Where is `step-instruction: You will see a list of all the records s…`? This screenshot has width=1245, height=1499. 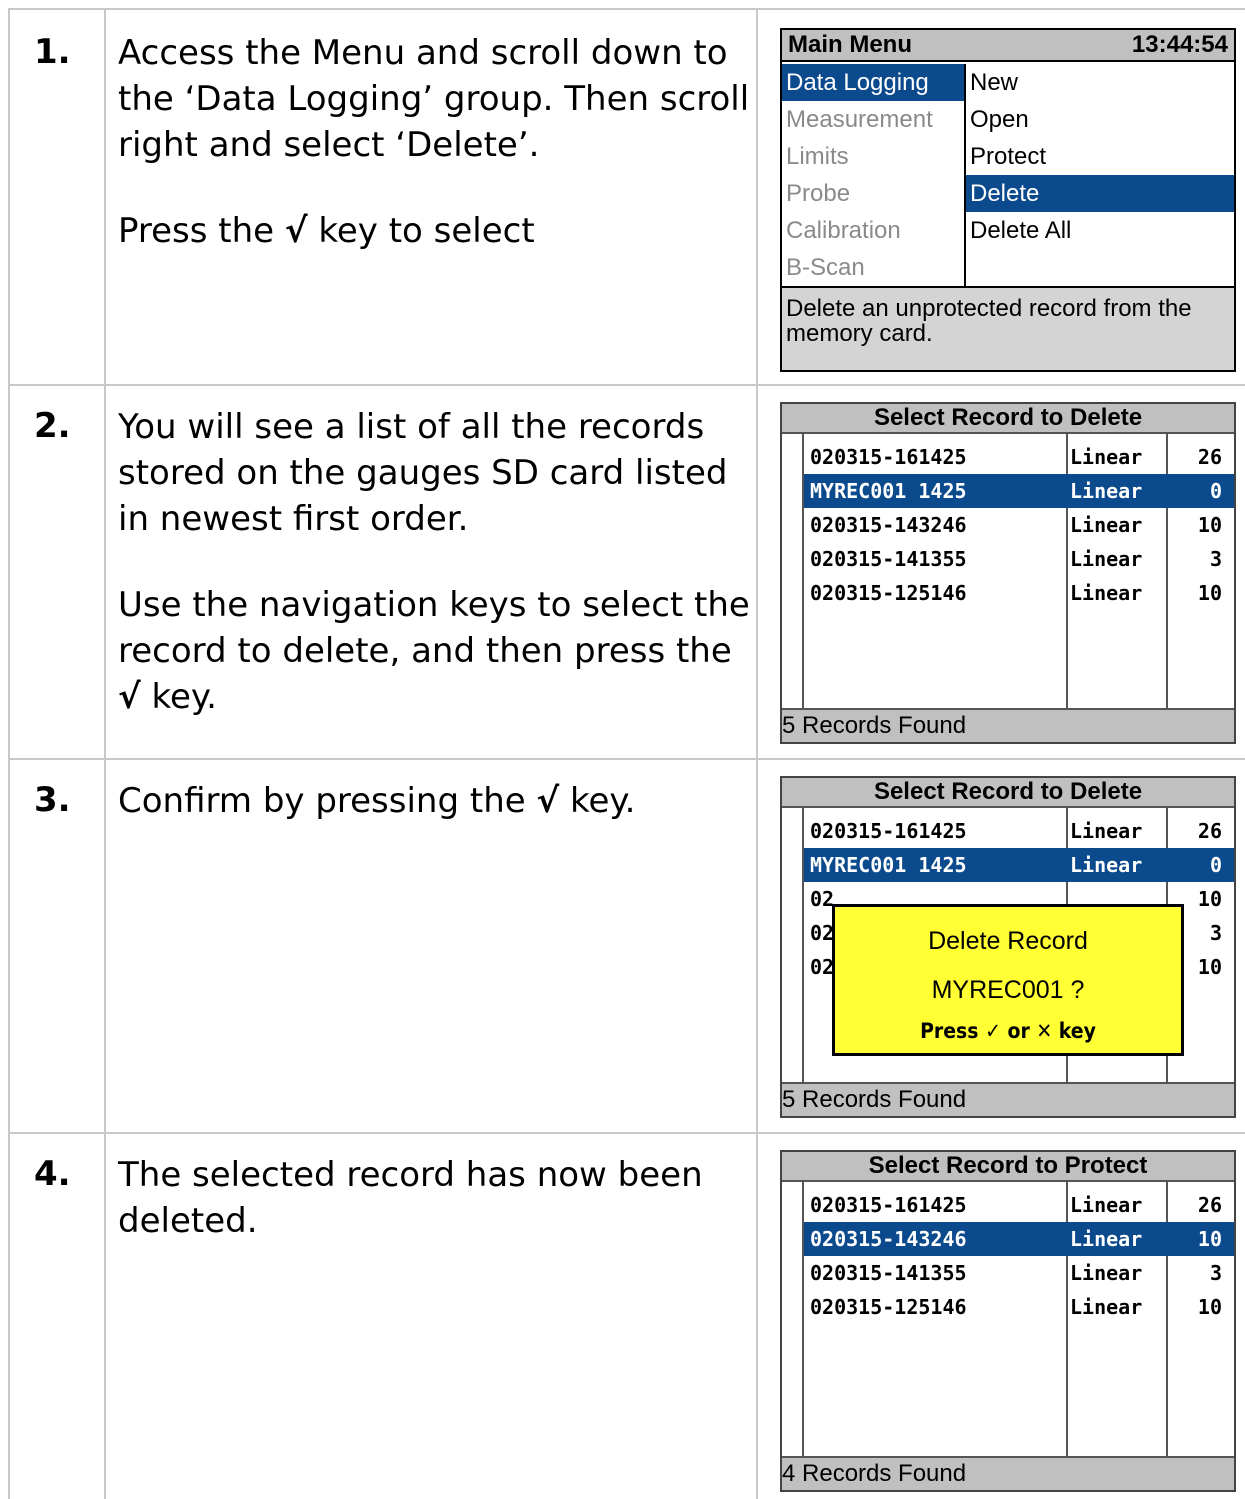 step-instruction: You will see a list of all the records s… is located at coordinates (434, 562).